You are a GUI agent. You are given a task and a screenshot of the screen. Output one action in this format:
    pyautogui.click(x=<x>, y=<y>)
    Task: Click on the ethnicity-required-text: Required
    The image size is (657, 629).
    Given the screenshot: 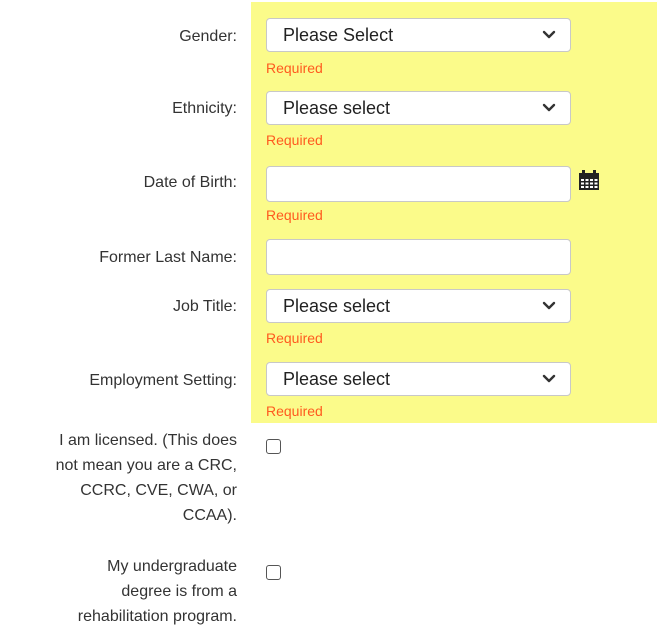 What is the action you would take?
    pyautogui.click(x=294, y=140)
    